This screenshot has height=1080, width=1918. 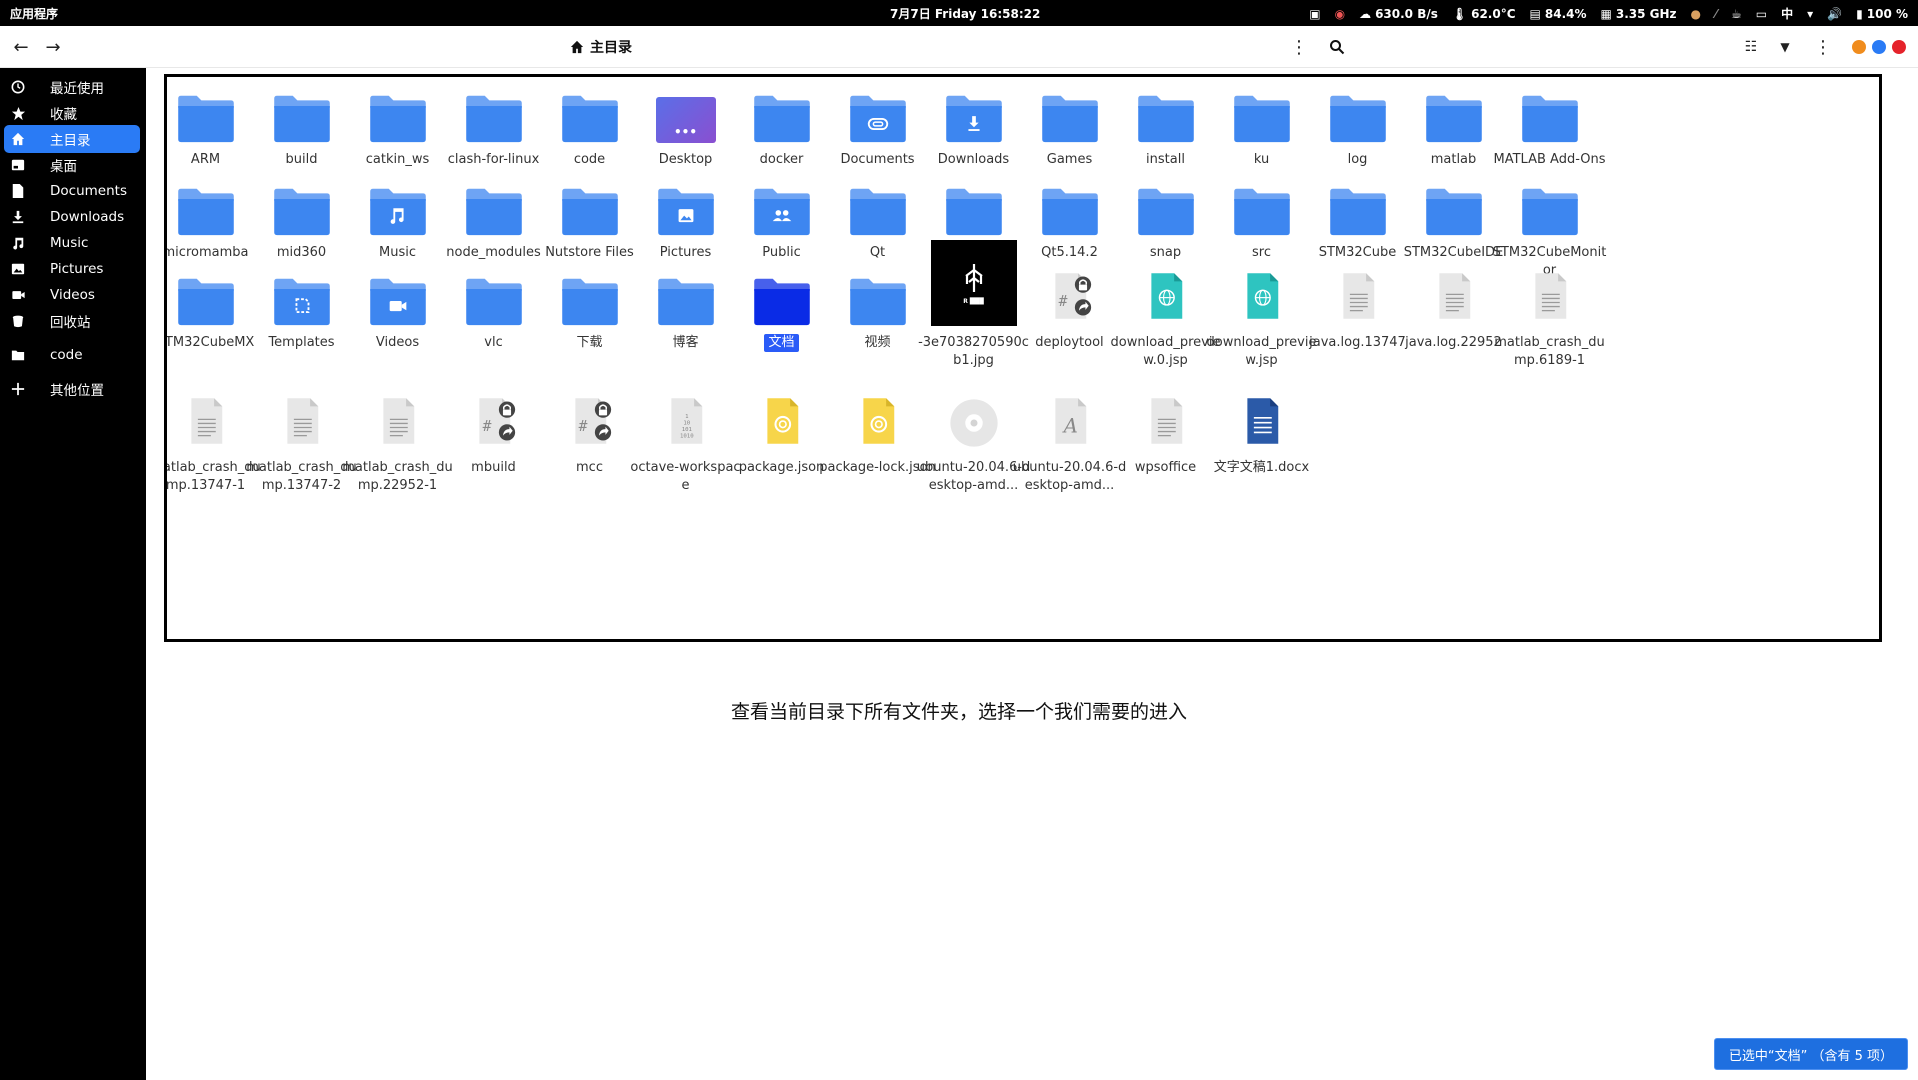 What do you see at coordinates (781, 343) in the screenshot?
I see `file-name: 文档` at bounding box center [781, 343].